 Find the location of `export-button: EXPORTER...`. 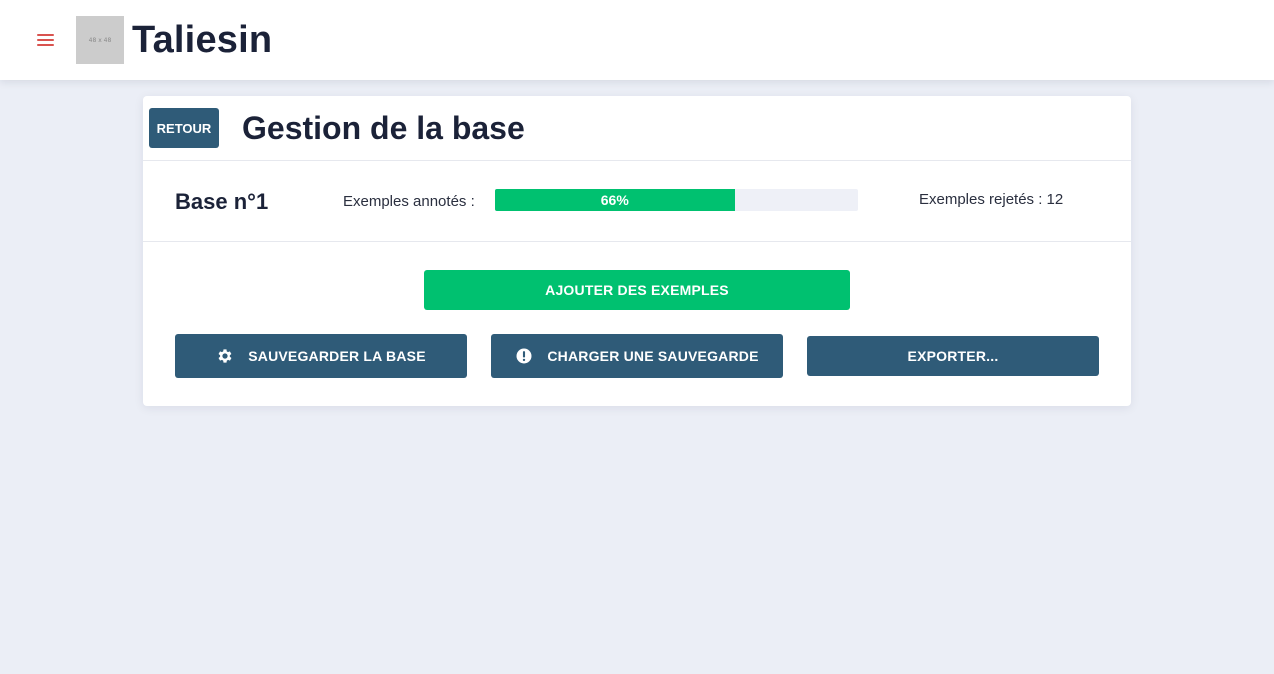

export-button: EXPORTER... is located at coordinates (953, 356).